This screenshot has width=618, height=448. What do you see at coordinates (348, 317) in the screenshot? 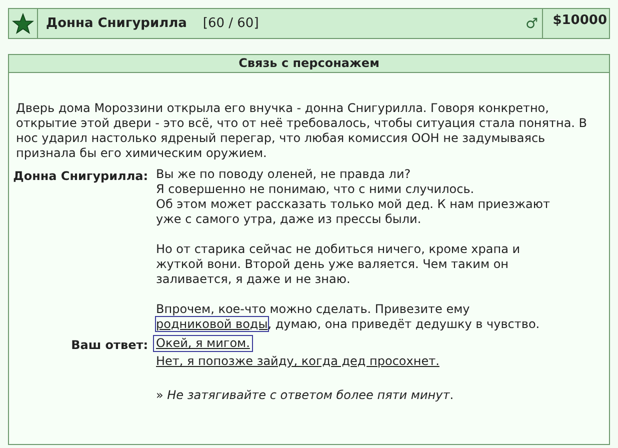
I see `dialog-text: Впрочем, кое-что можно сделать. Привезите ему родниковой воды, думаю, она приведёт дедушку в чувство.` at bounding box center [348, 317].